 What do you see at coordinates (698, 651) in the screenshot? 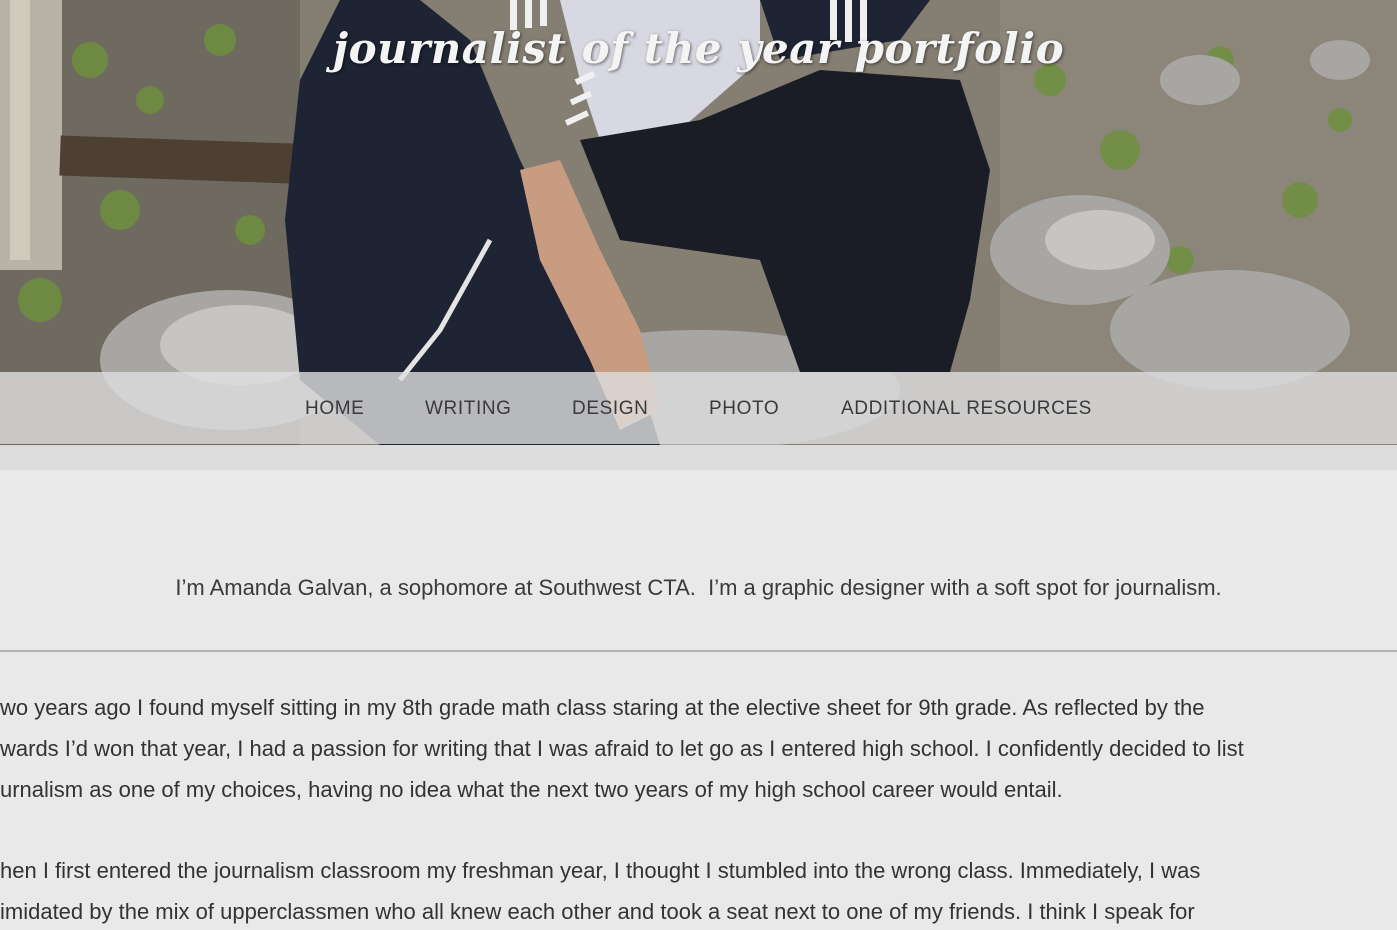
I see `content-divider` at bounding box center [698, 651].